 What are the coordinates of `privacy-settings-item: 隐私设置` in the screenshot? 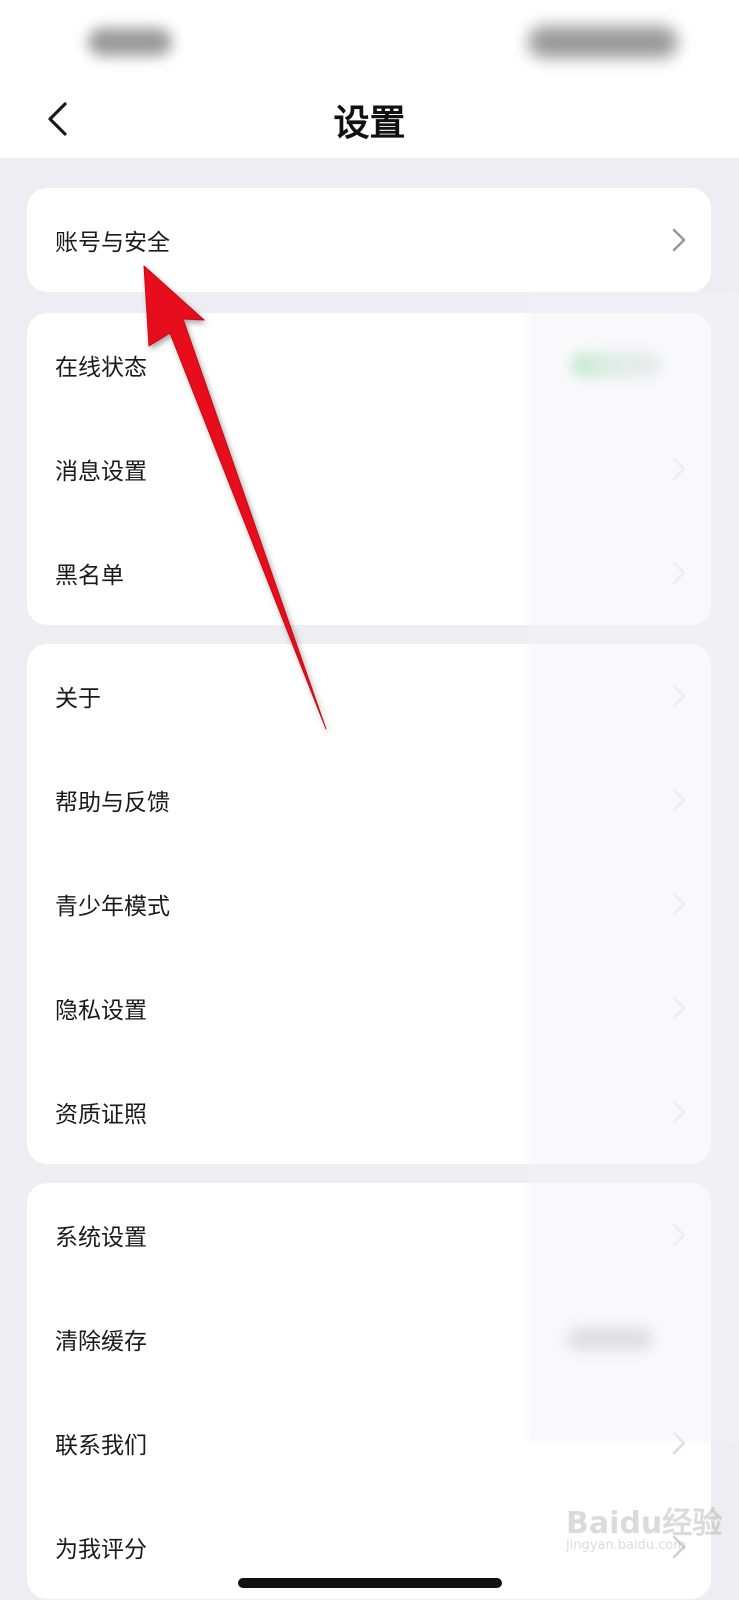 It's located at (369, 1008).